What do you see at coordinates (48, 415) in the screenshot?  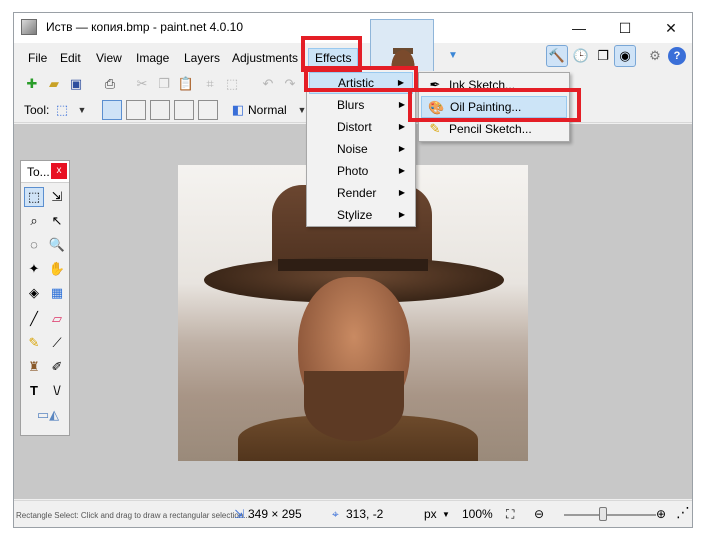 I see `shapes-tool-icon: ▭◭` at bounding box center [48, 415].